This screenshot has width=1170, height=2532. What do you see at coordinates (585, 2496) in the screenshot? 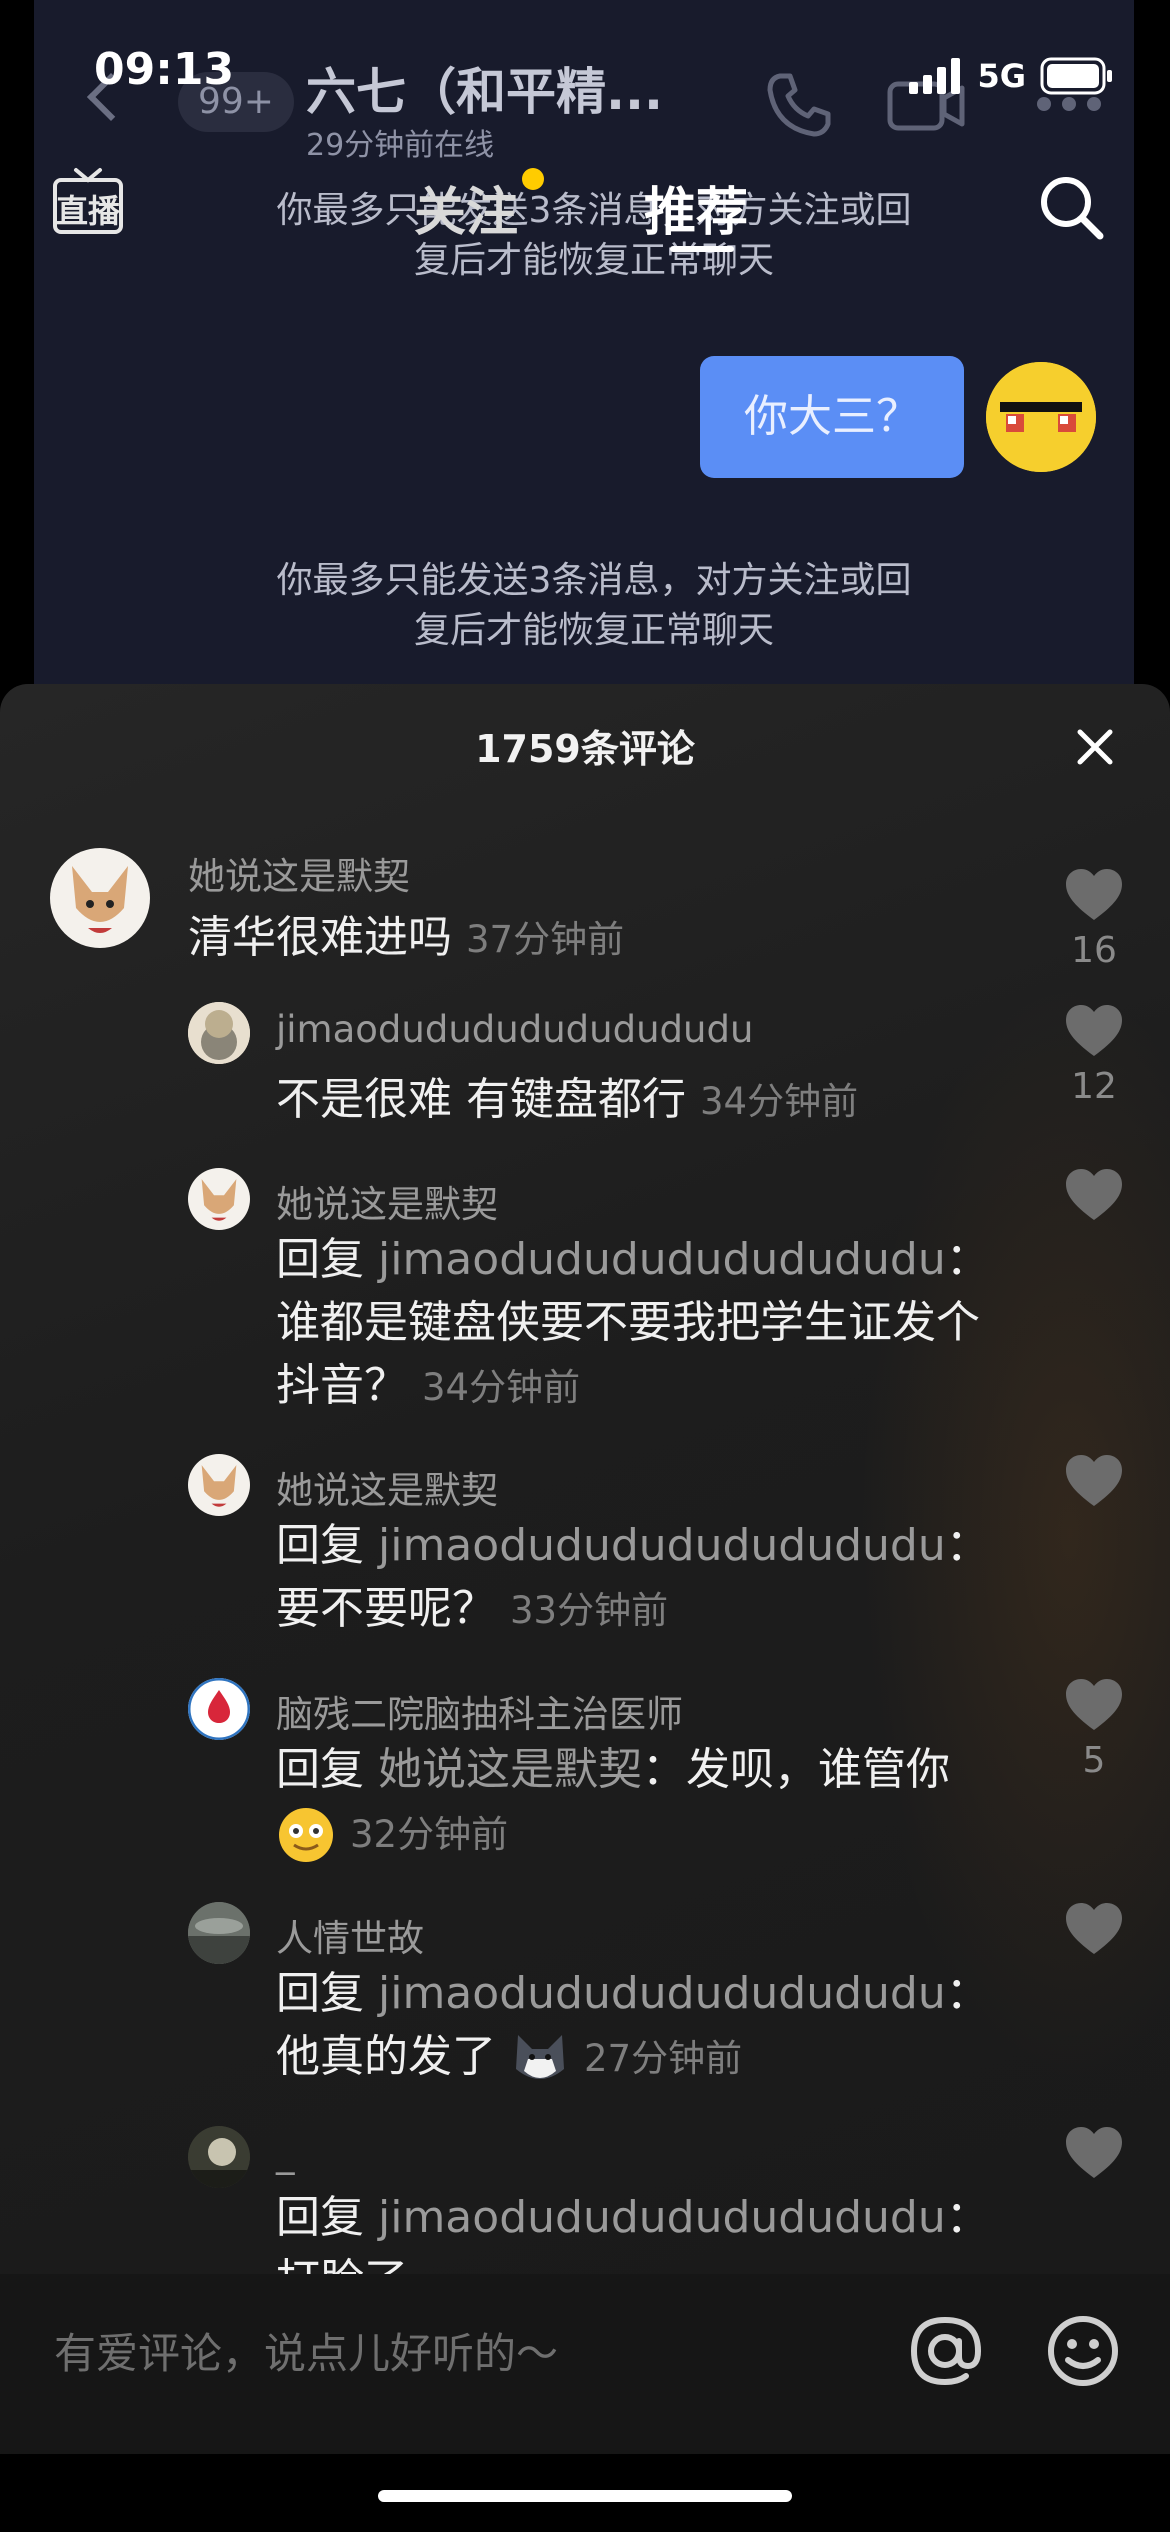
I see `home-indicator` at bounding box center [585, 2496].